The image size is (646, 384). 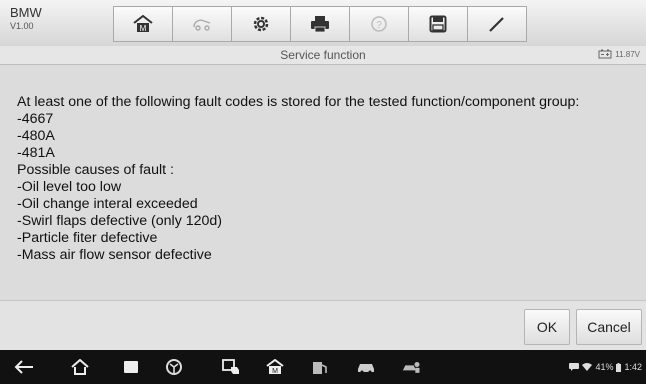 I want to click on help-icon: ?, so click(x=379, y=24).